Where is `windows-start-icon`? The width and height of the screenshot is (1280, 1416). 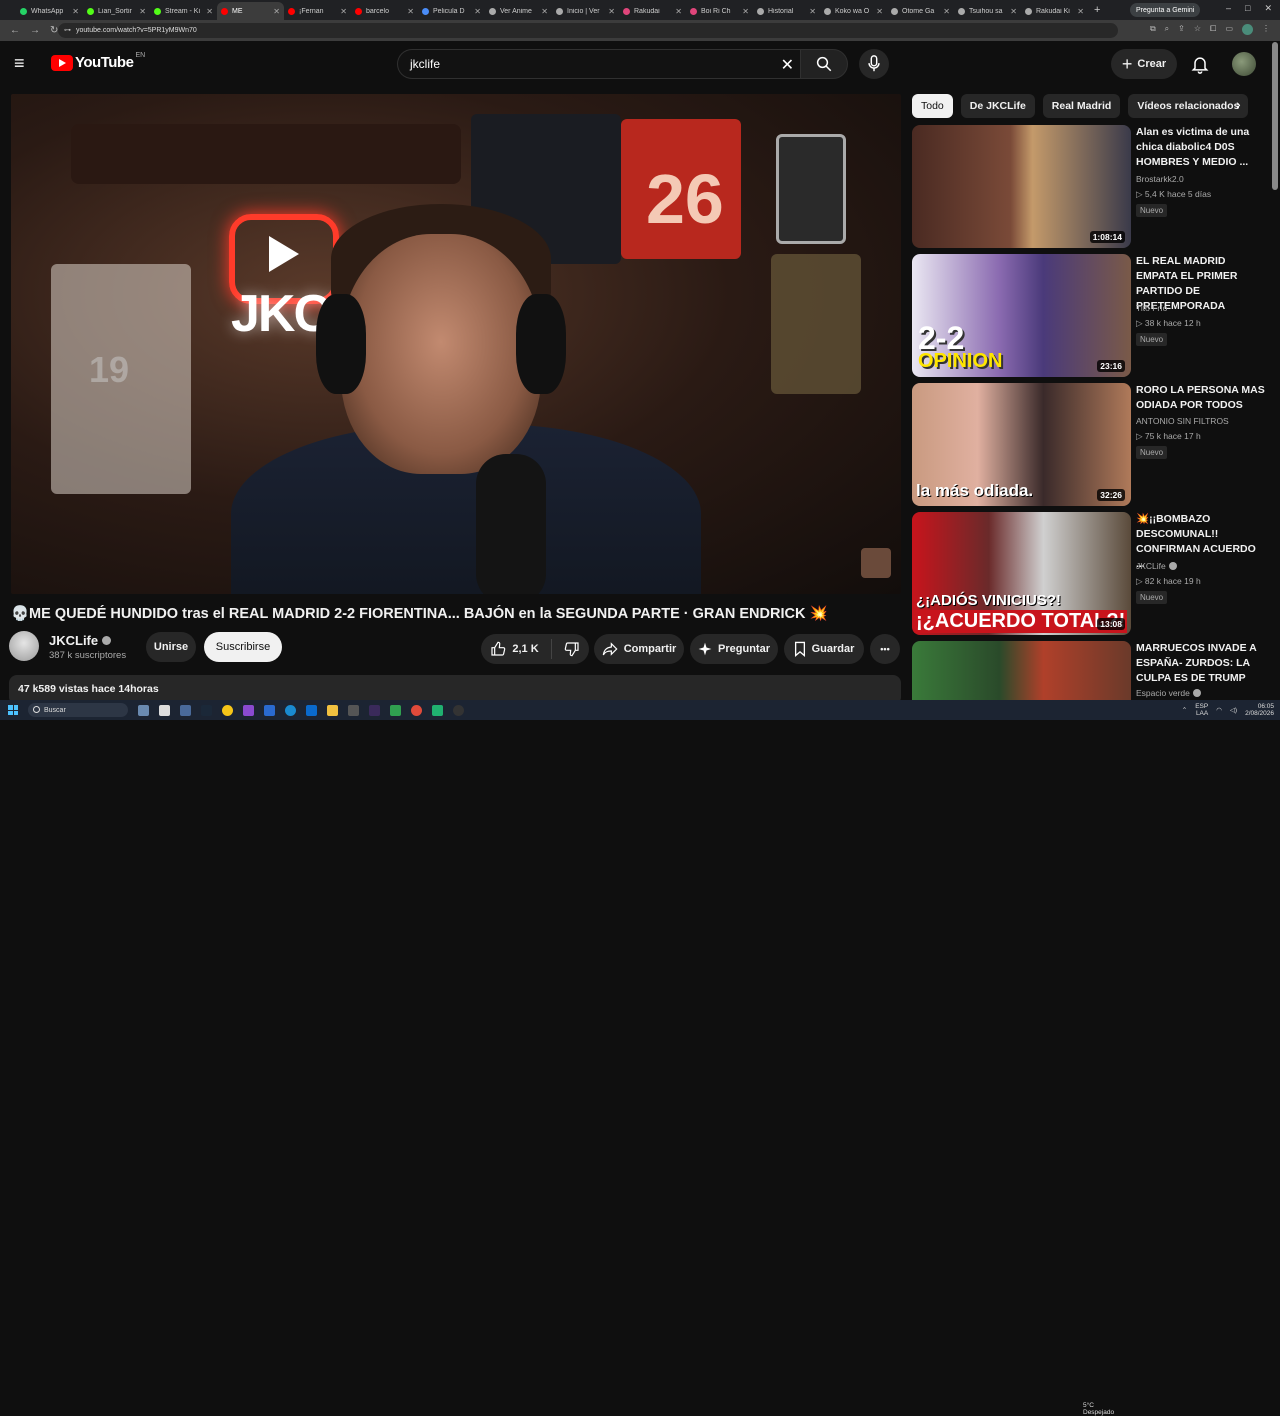 windows-start-icon is located at coordinates (13, 710).